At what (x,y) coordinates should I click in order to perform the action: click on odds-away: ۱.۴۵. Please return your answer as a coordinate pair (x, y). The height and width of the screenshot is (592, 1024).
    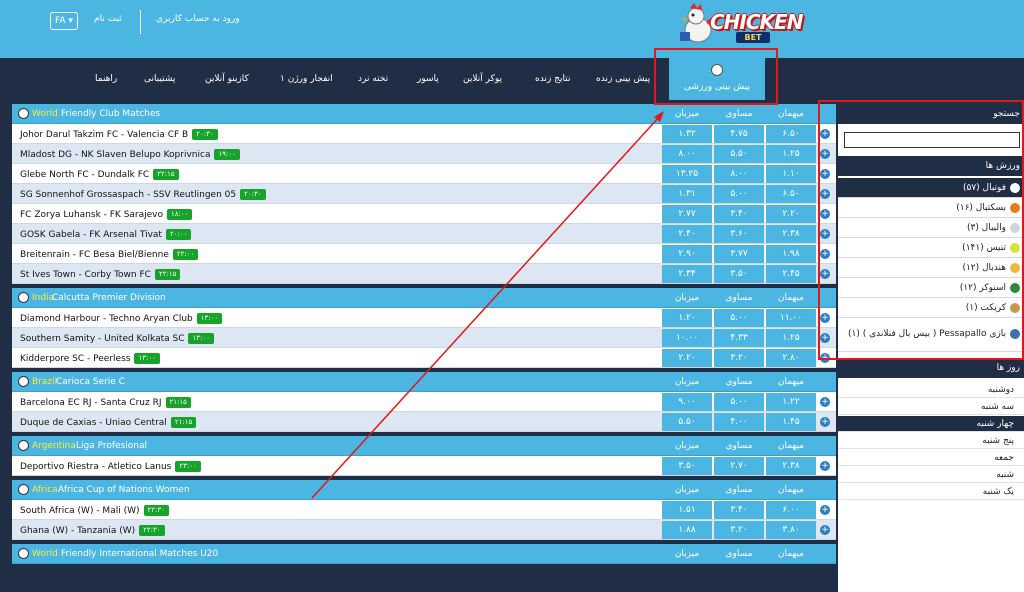
    Looking at the image, I should click on (791, 422).